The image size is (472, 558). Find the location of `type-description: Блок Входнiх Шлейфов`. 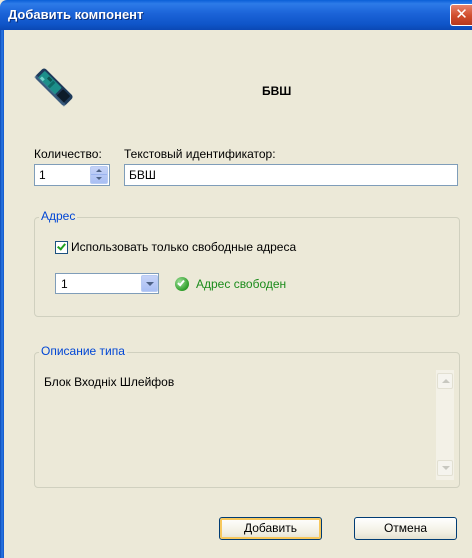

type-description: Блок Входнiх Шлейфов is located at coordinates (109, 382).